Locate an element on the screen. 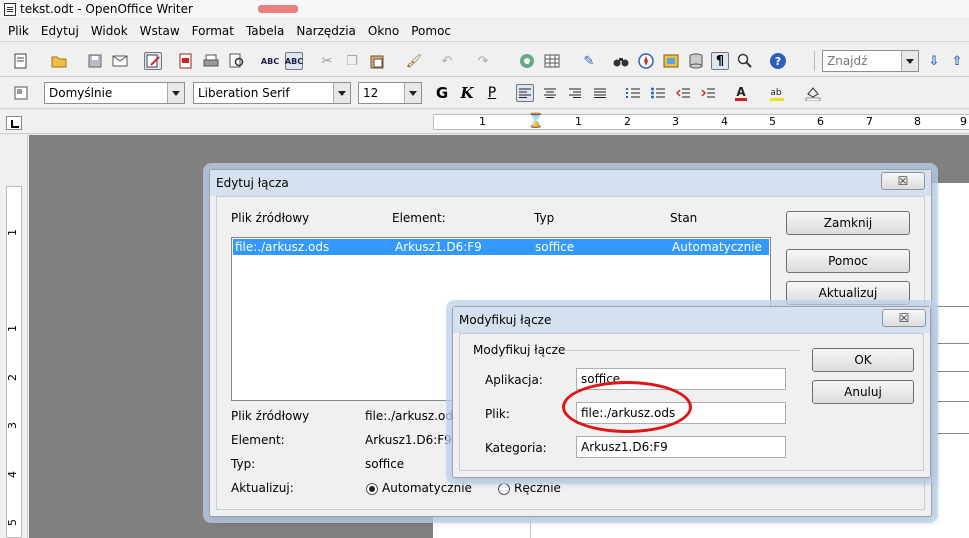 The image size is (969, 538). ok-button: OK is located at coordinates (863, 360).